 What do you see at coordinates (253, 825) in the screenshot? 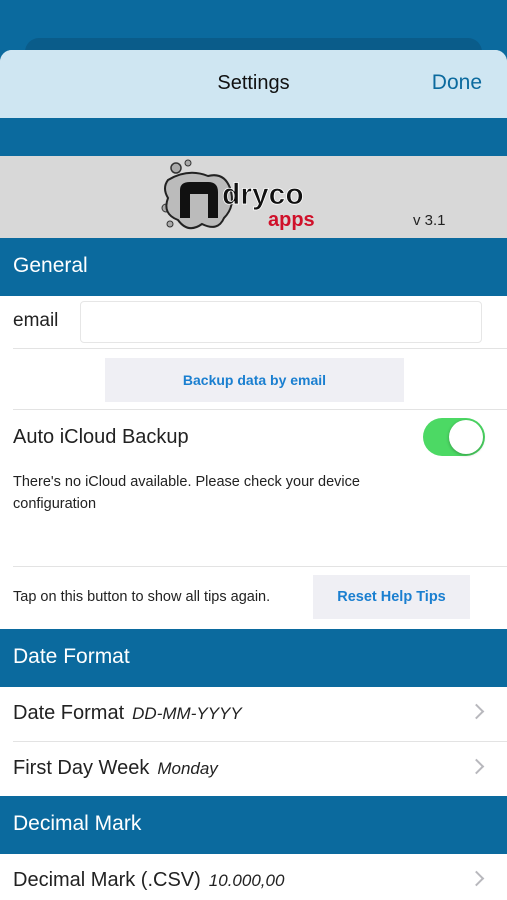
I see `section-header-decimal-mark: Decimal Mark` at bounding box center [253, 825].